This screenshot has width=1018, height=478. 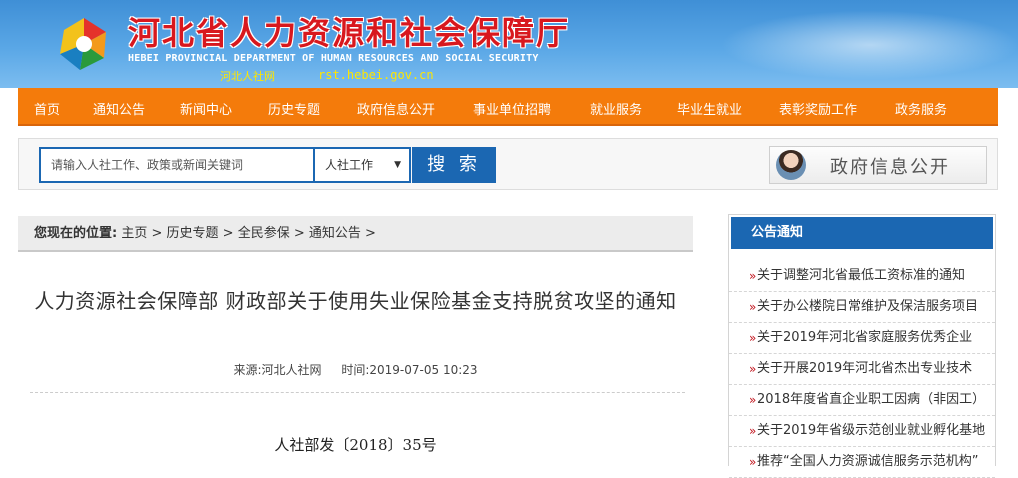 I want to click on breadcrumb-prefix: 您现在的位置:, so click(x=76, y=233).